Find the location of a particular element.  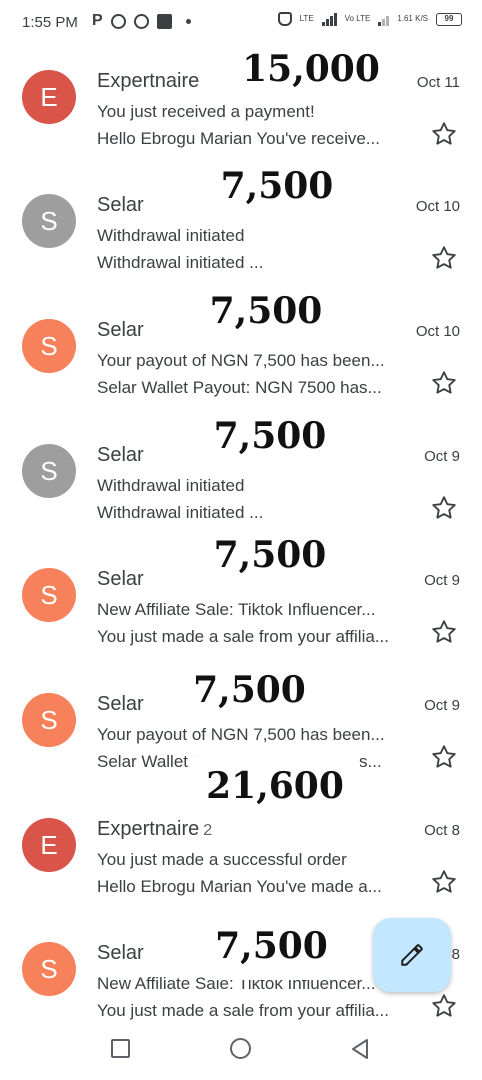

amount-overlay-label: 21,600 is located at coordinates (275, 786).